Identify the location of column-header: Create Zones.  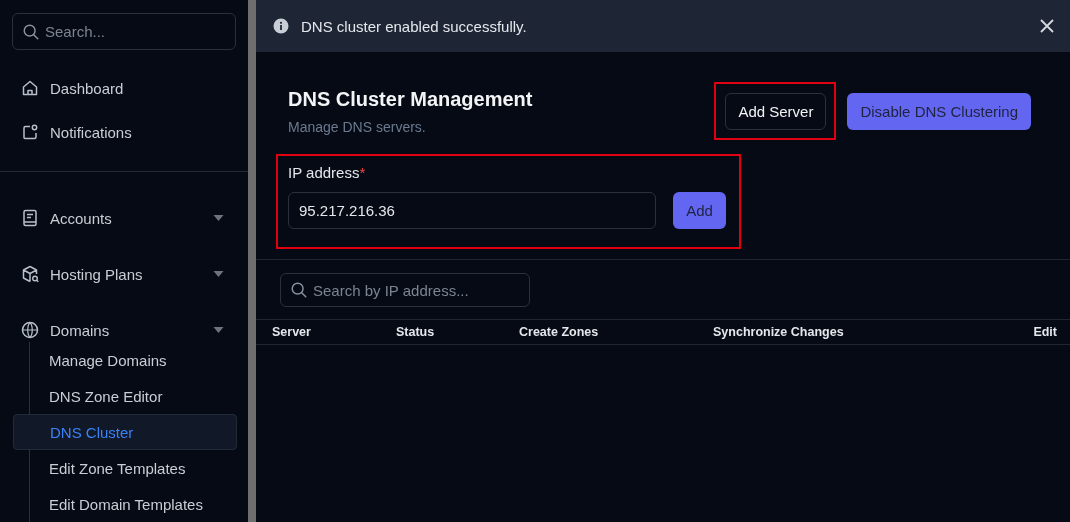
(559, 332).